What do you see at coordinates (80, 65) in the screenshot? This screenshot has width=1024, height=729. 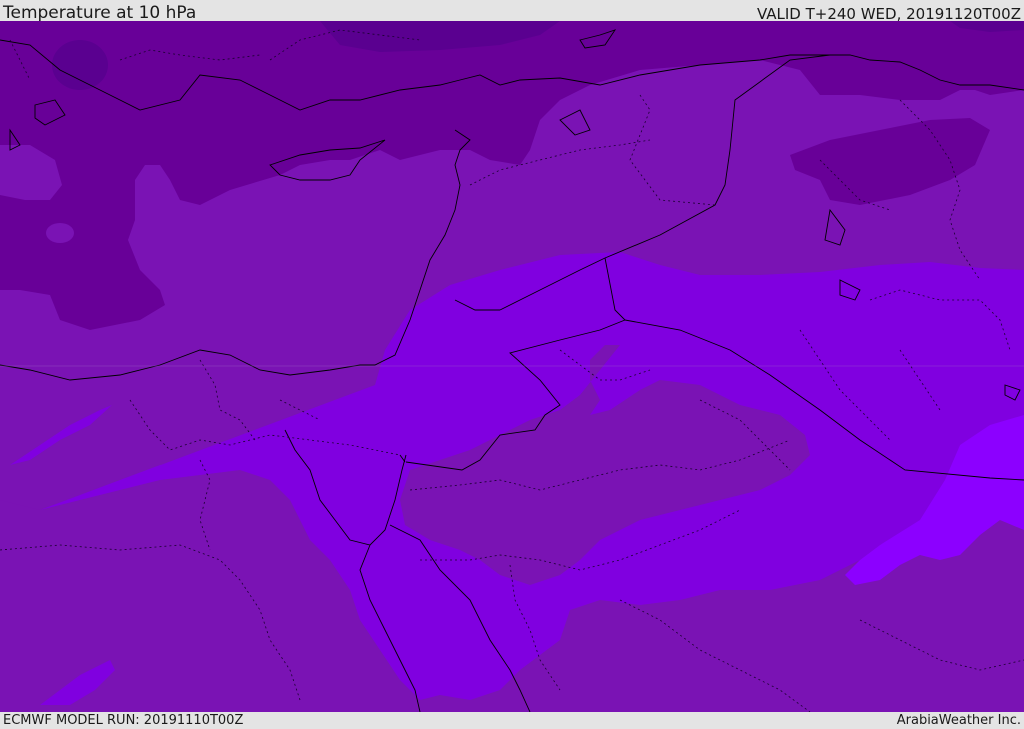 I see `field-band-darkest-west` at bounding box center [80, 65].